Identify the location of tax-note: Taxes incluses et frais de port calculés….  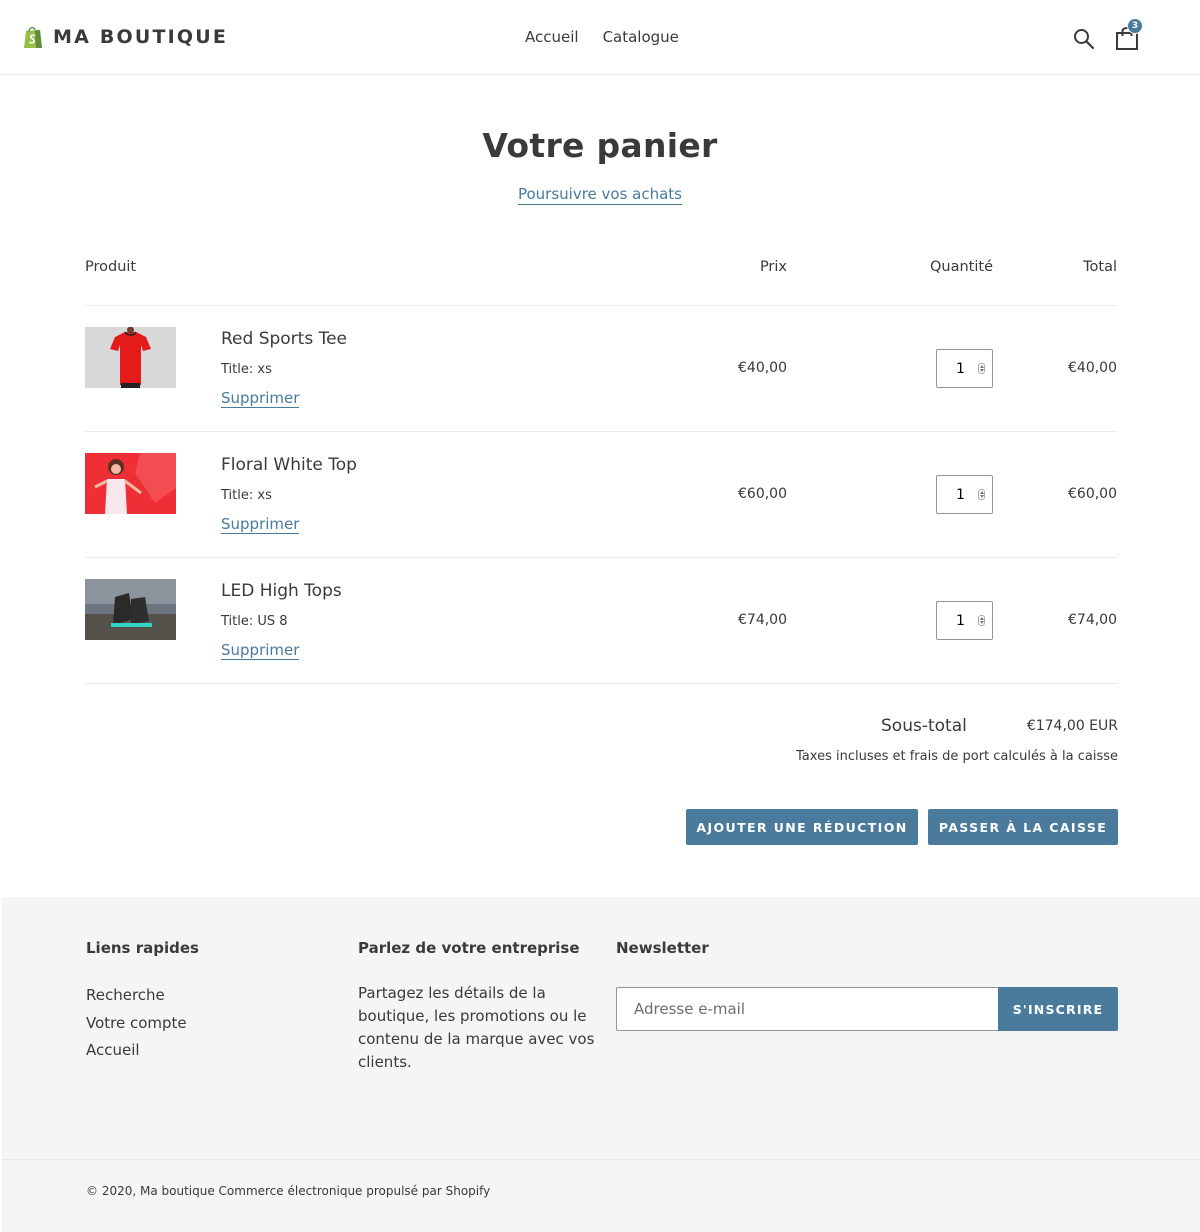
(957, 756).